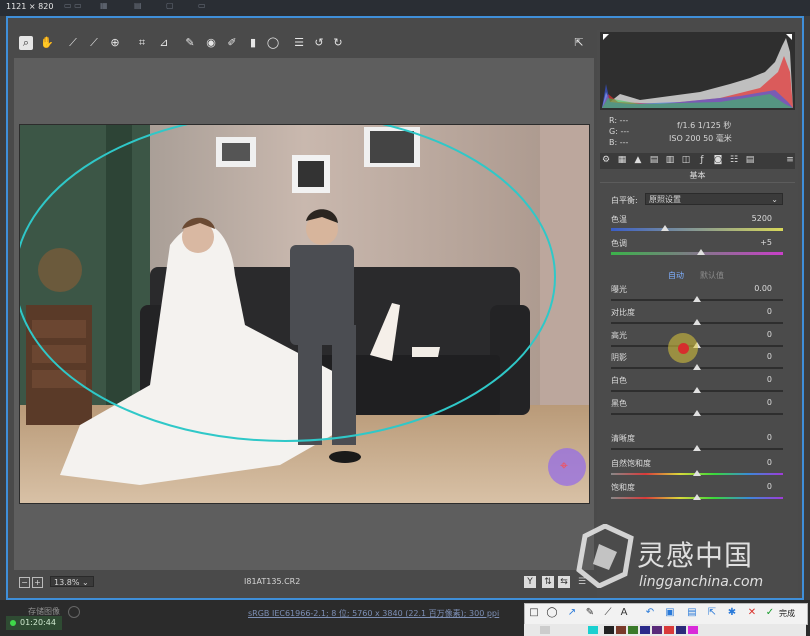 This screenshot has width=810, height=636. Describe the element at coordinates (73, 43) in the screenshot. I see `white-balance-tool-icon: ⟋` at that location.